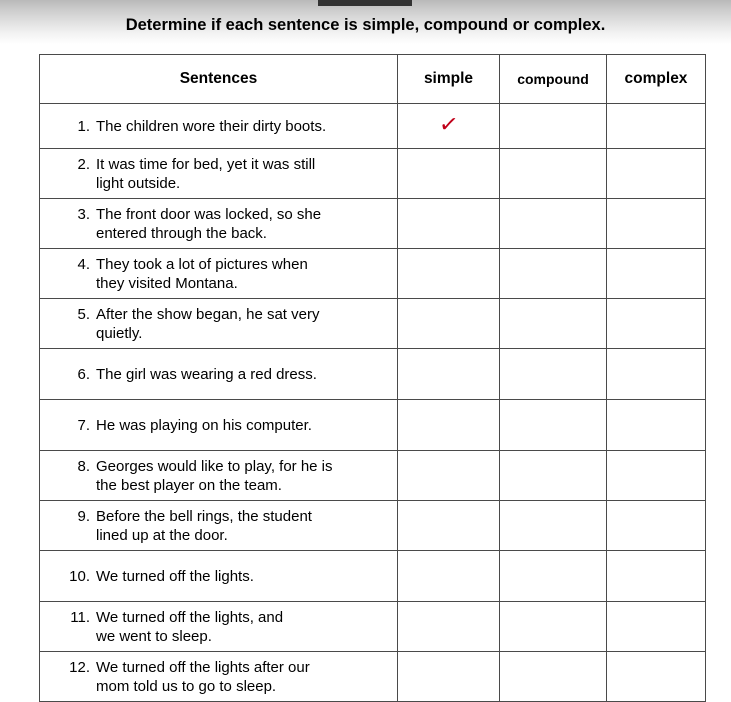  I want to click on sentence-number: 8., so click(83, 466).